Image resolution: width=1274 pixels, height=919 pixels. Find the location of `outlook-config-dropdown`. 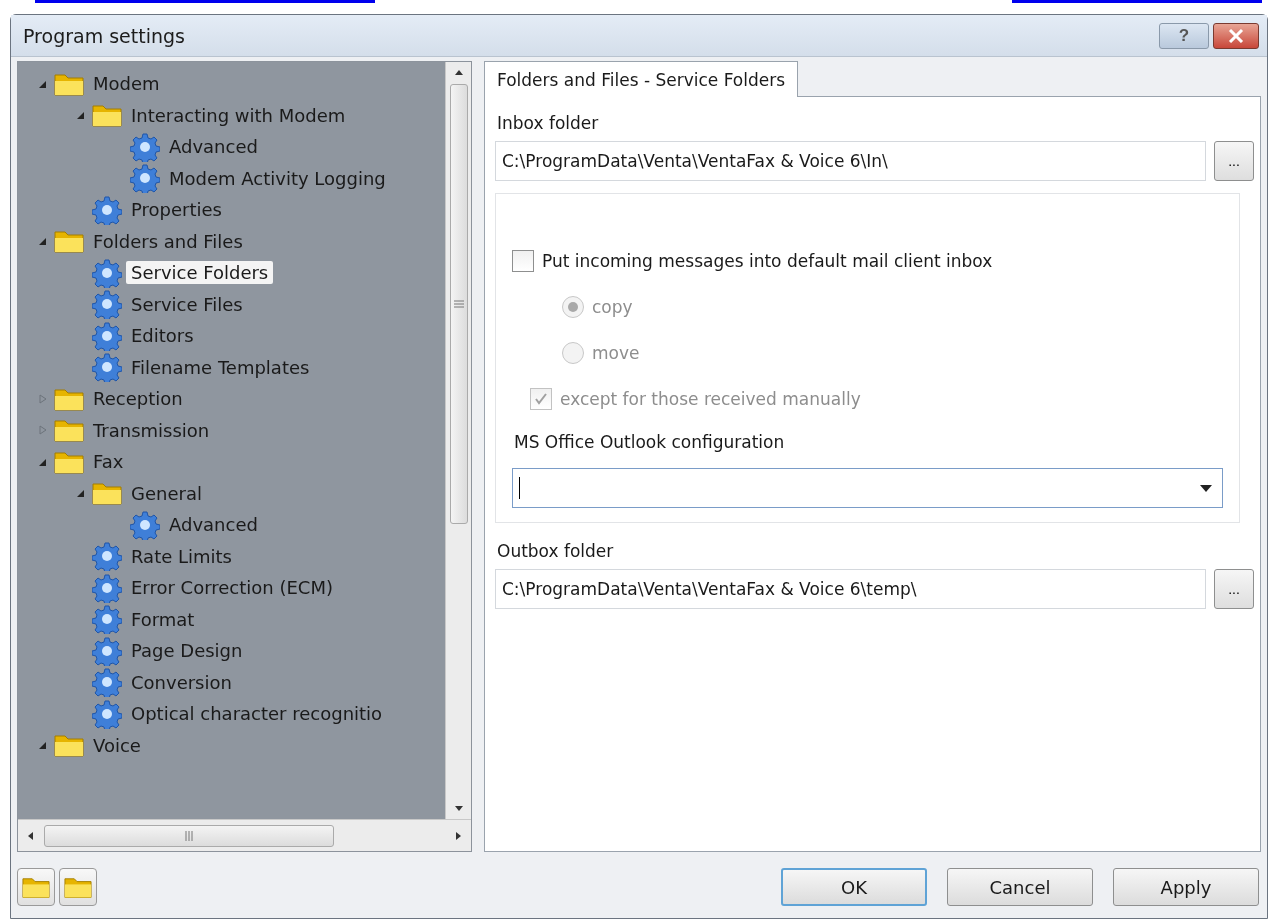

outlook-config-dropdown is located at coordinates (867, 488).